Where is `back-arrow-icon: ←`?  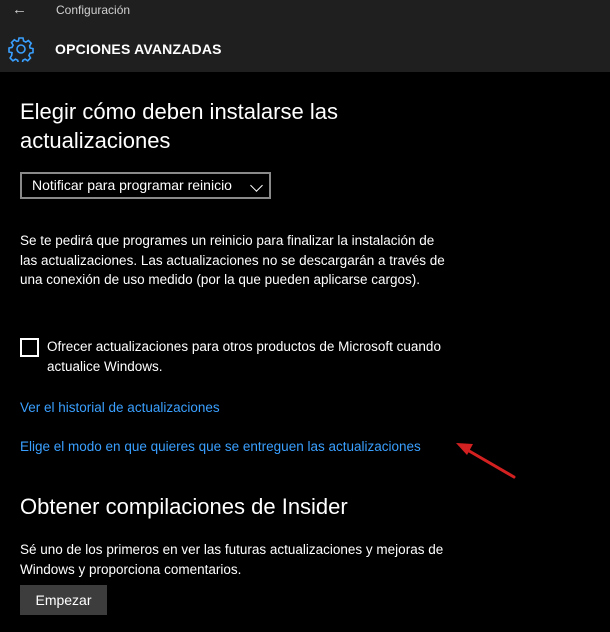
back-arrow-icon: ← is located at coordinates (22, 10).